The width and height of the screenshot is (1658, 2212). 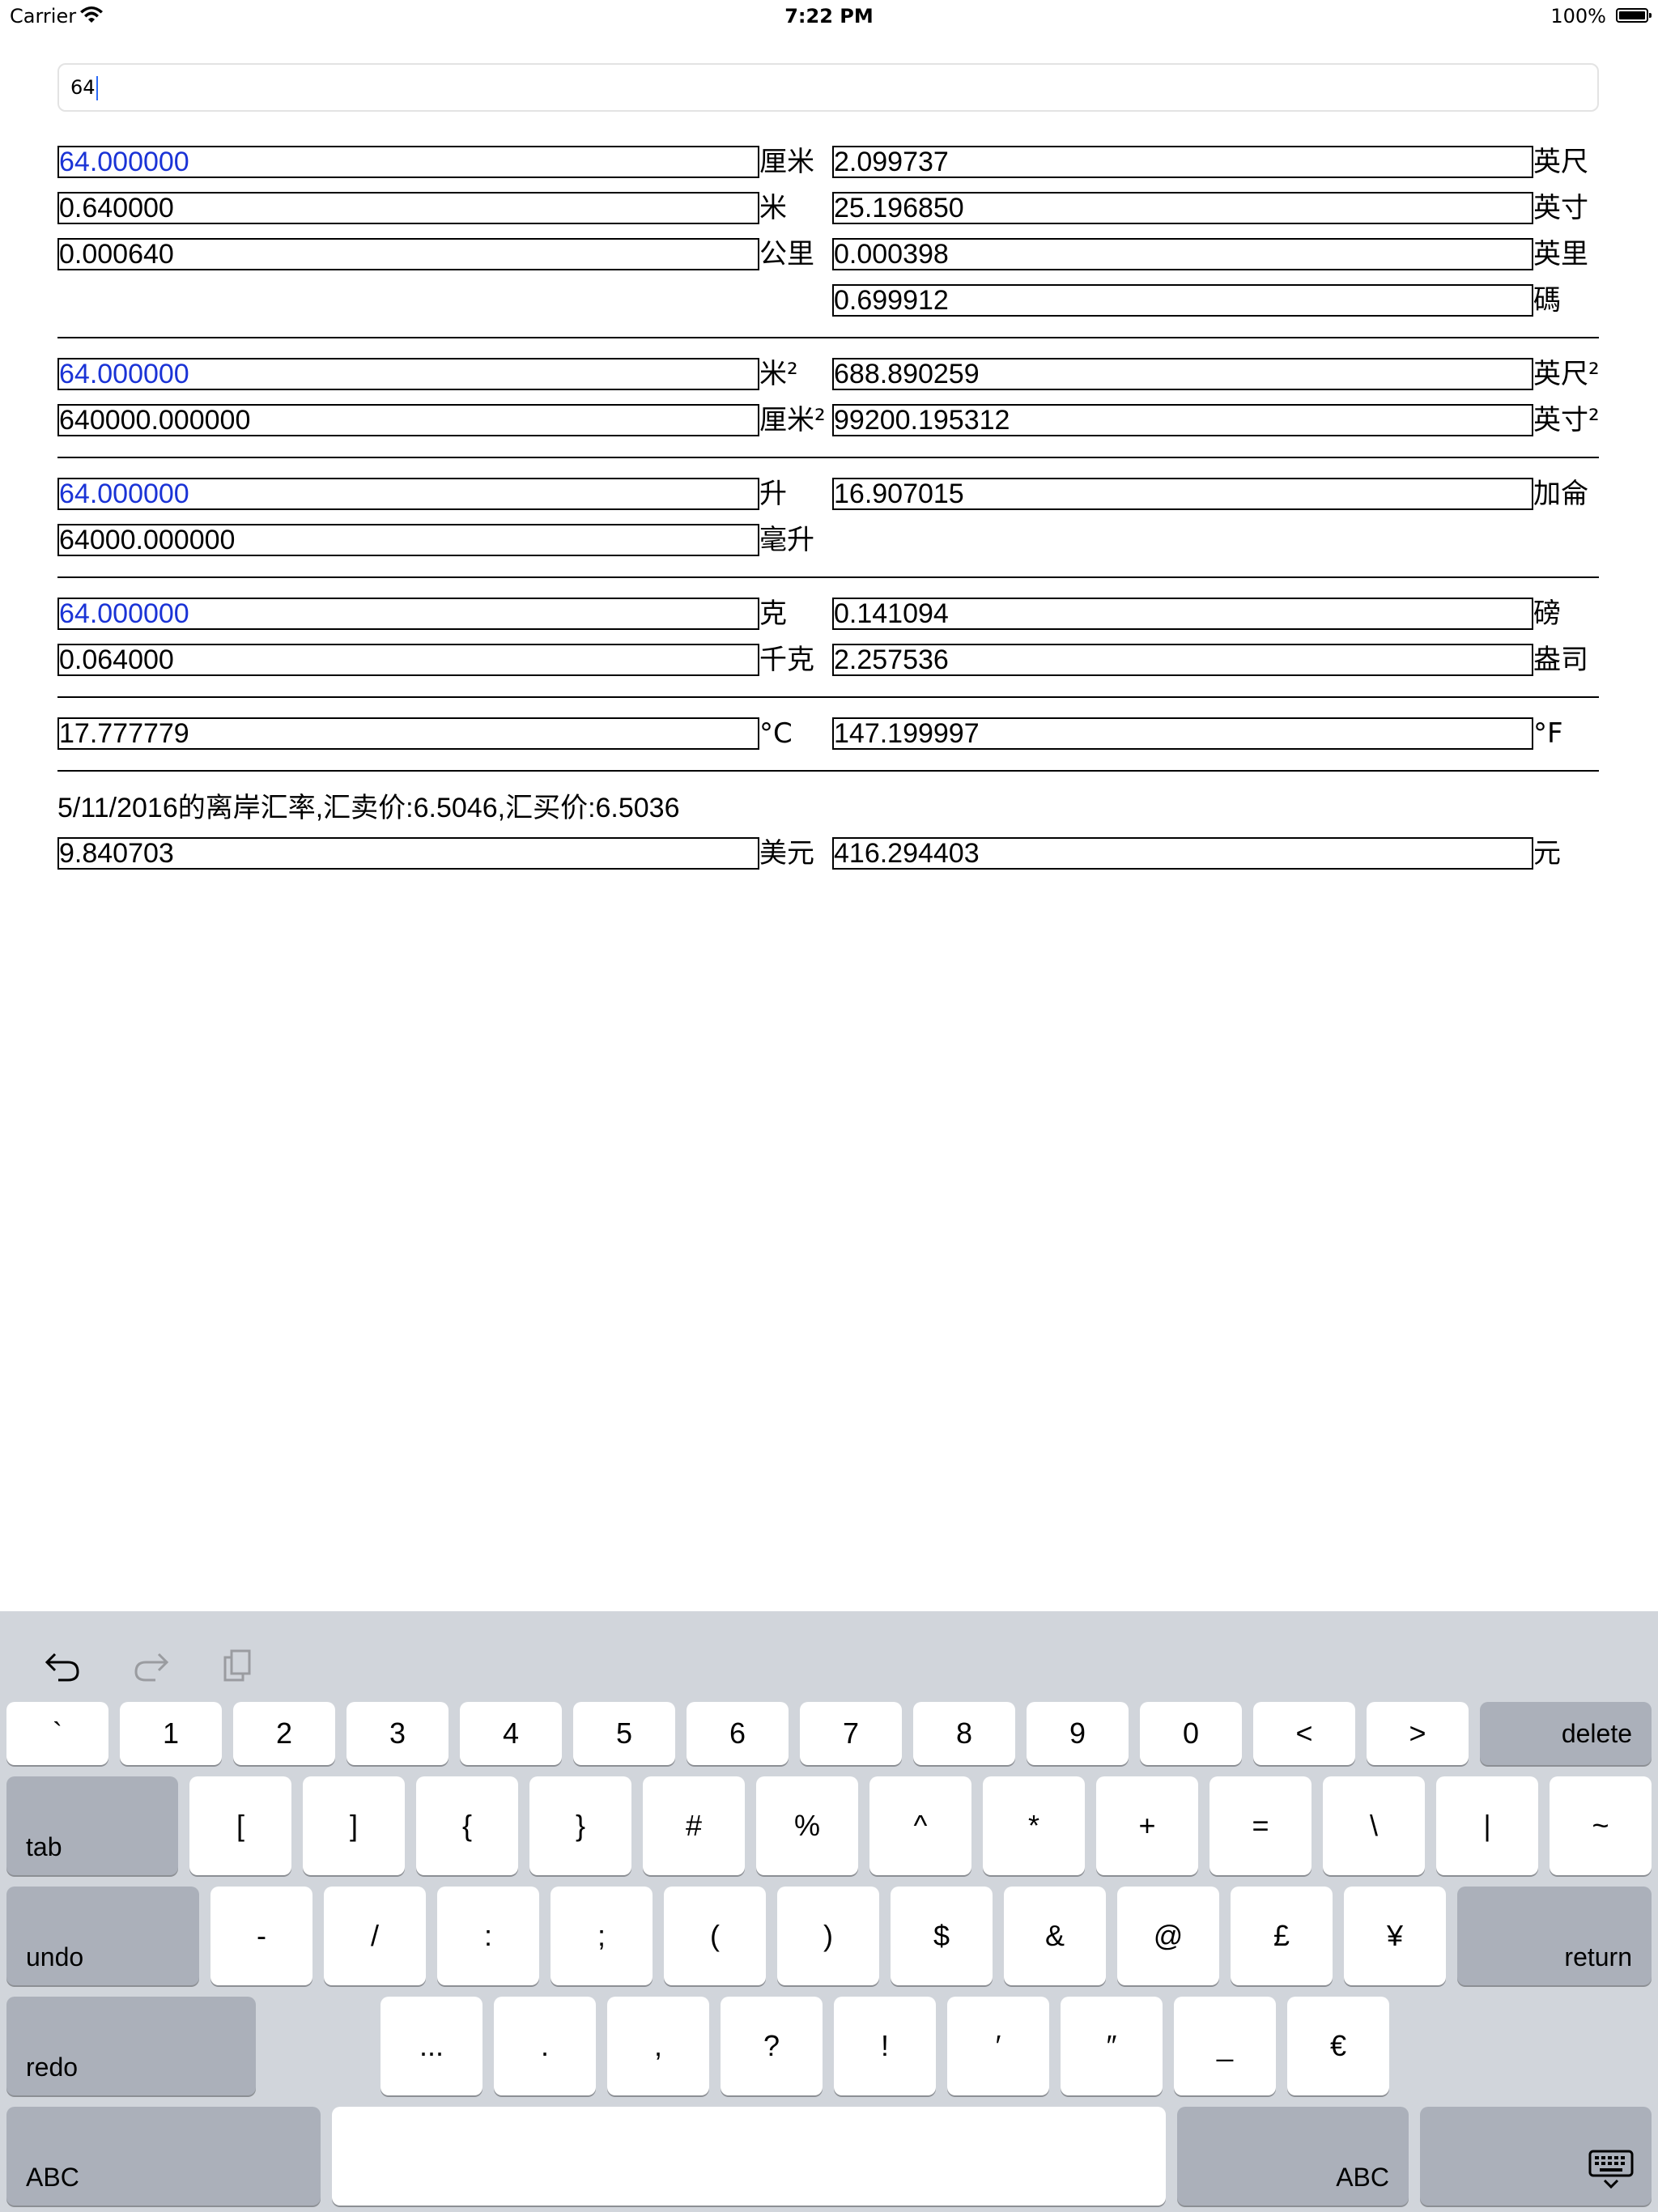 I want to click on key-ampersand: &, so click(x=1055, y=1936).